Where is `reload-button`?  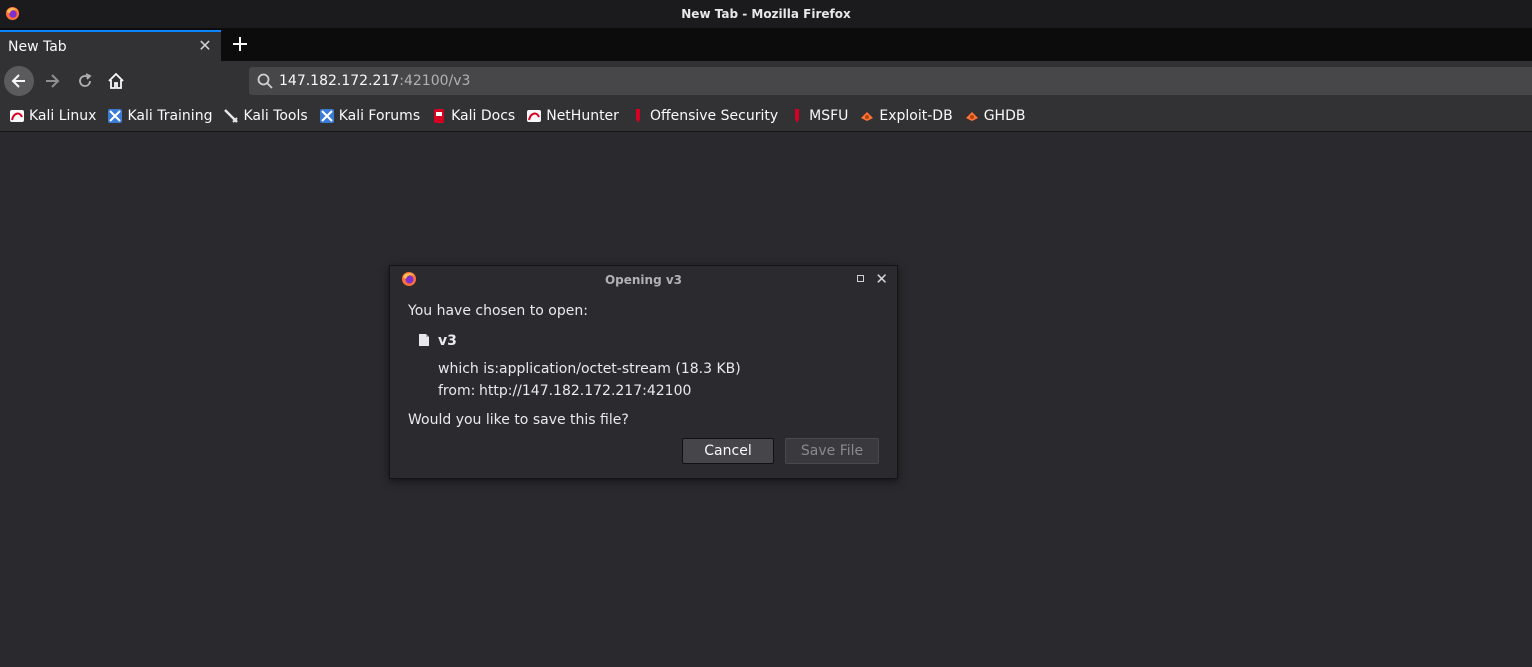 reload-button is located at coordinates (85, 81).